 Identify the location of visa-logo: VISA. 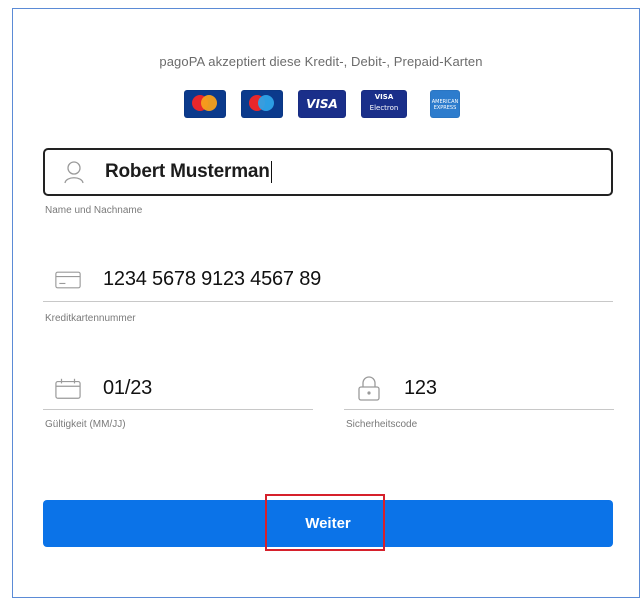
(322, 104).